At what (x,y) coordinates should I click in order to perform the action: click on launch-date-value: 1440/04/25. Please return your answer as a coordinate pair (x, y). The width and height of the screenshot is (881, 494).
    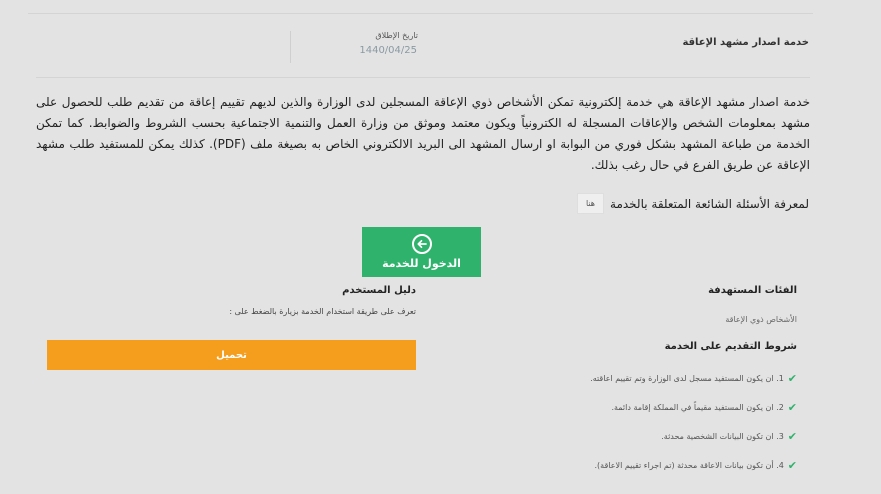
    Looking at the image, I should click on (388, 50).